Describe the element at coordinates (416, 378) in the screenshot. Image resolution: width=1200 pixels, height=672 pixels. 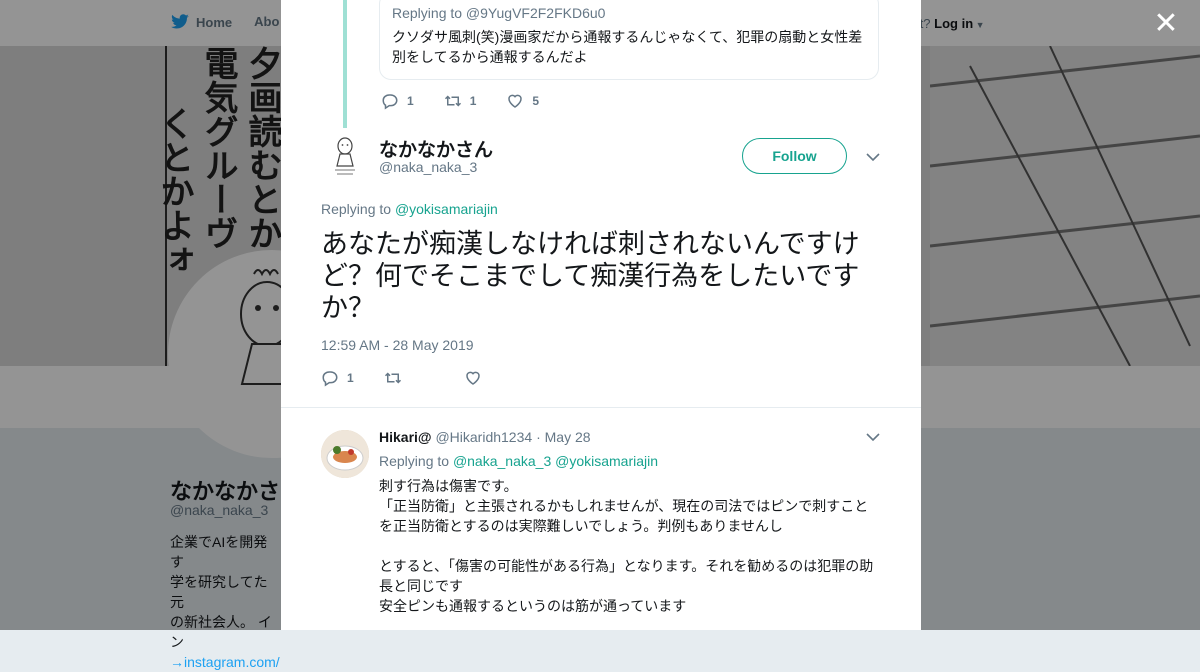
I see `main-tweet-actions: 1` at that location.